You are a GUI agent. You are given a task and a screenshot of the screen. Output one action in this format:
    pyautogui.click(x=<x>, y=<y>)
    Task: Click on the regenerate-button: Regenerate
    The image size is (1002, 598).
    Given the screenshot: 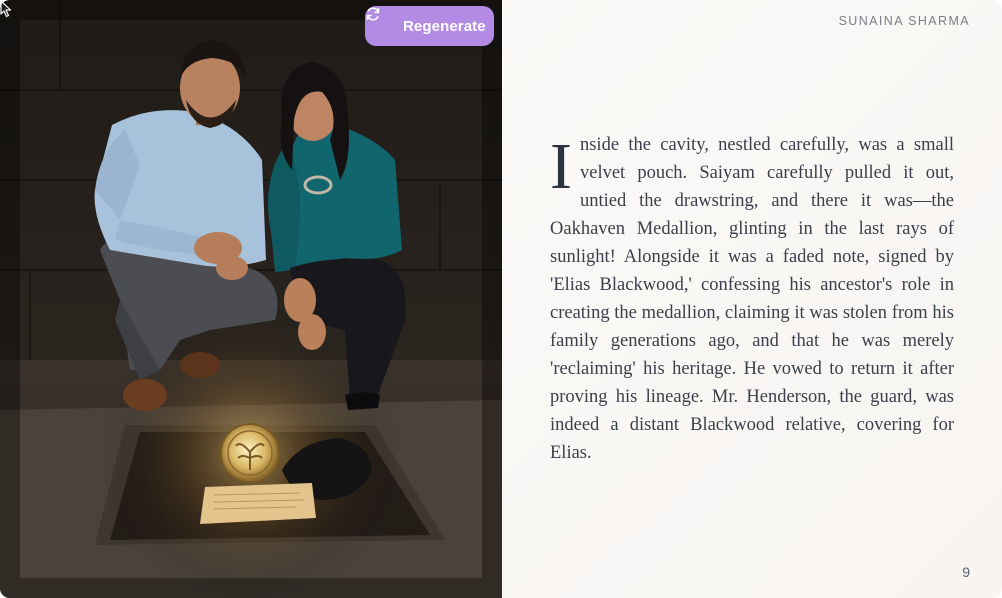 What is the action you would take?
    pyautogui.click(x=429, y=26)
    